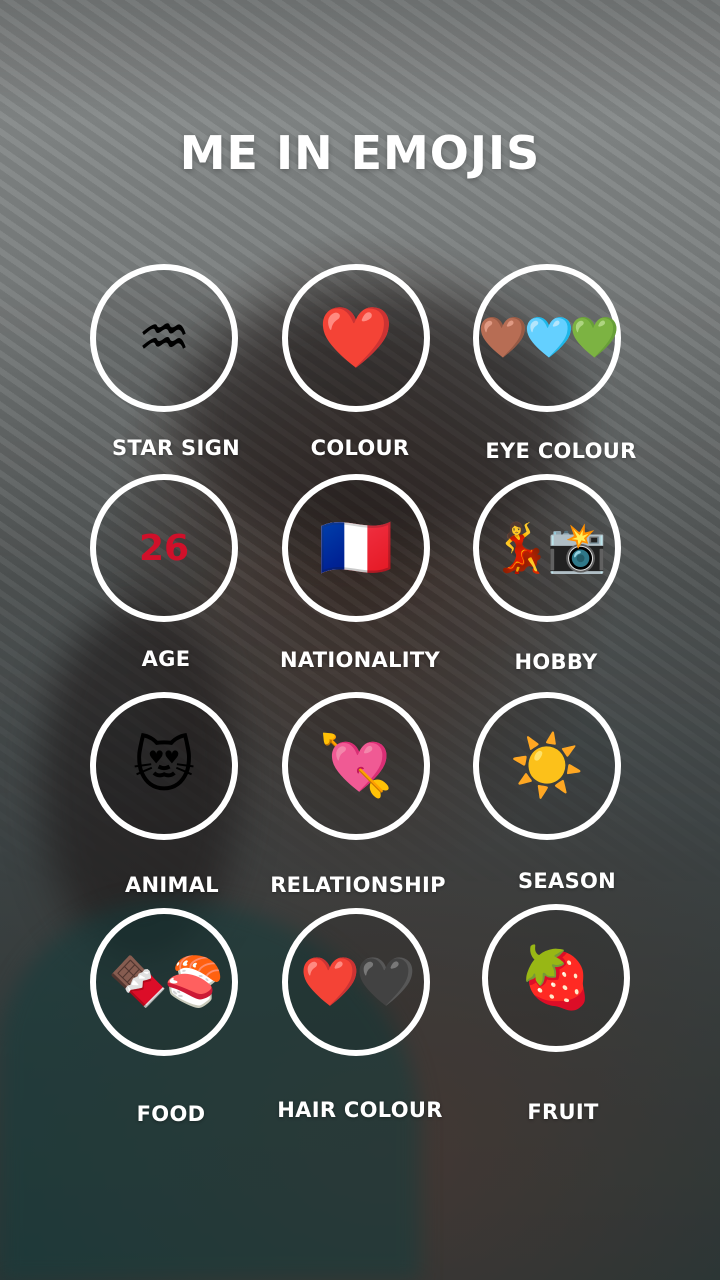  I want to click on sun-icon: ☀️, so click(547, 766).